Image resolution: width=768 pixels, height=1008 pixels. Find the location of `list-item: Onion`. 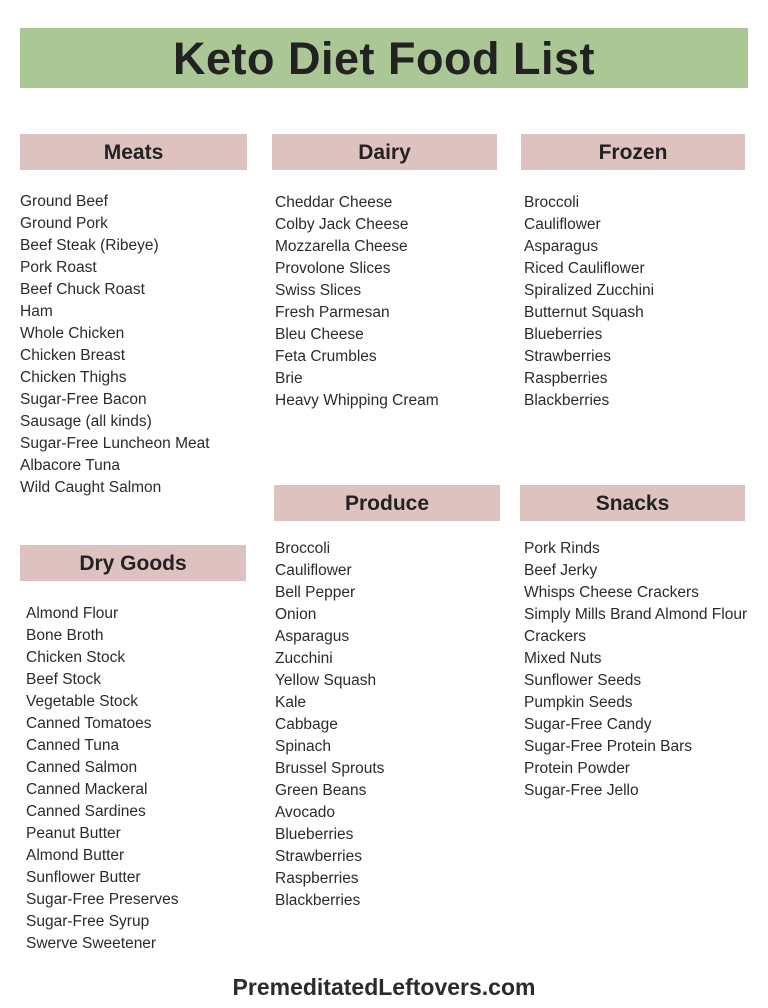

list-item: Onion is located at coordinates (296, 614).